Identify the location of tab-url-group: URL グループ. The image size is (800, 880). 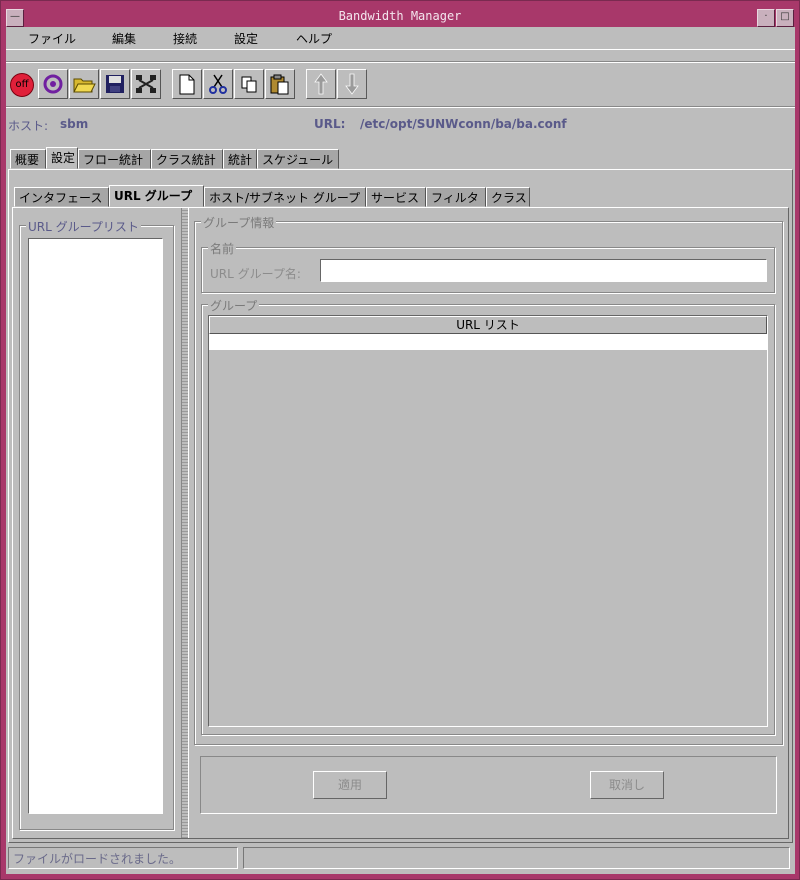
(156, 196).